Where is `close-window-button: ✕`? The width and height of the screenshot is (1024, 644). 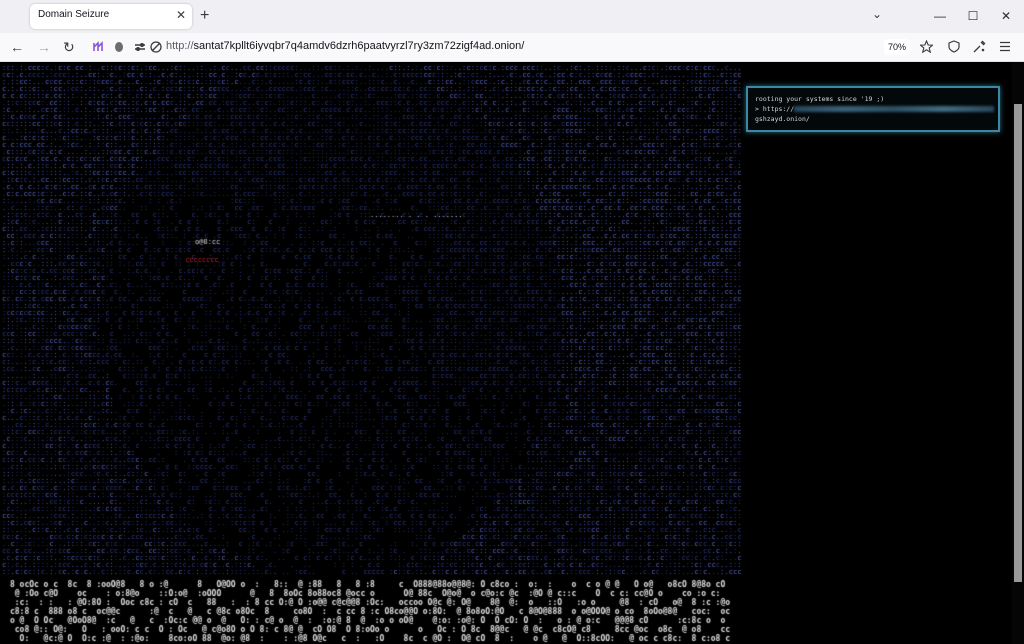 close-window-button: ✕ is located at coordinates (1006, 16).